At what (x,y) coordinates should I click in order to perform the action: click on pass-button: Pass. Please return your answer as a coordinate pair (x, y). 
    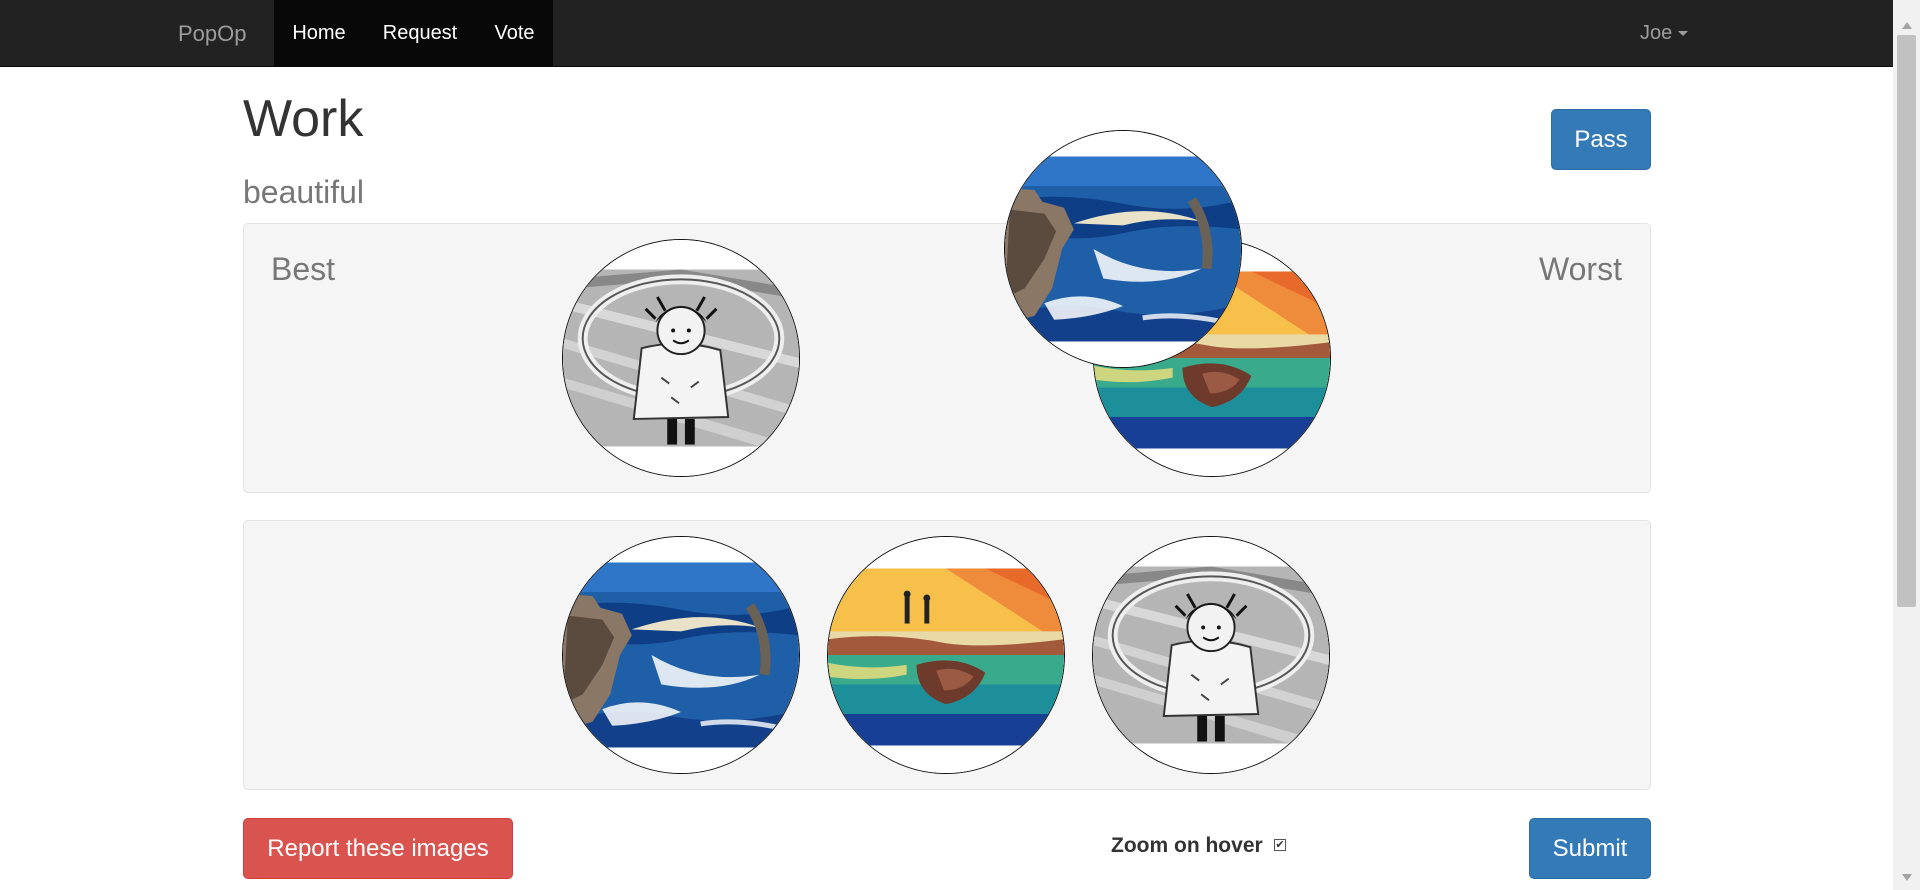
    Looking at the image, I should click on (1601, 139).